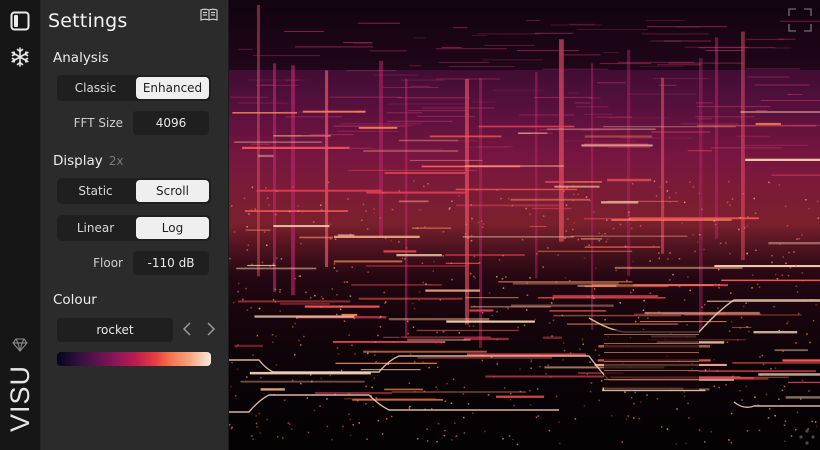  Describe the element at coordinates (172, 228) in the screenshot. I see `scale-log-button: Log` at that location.